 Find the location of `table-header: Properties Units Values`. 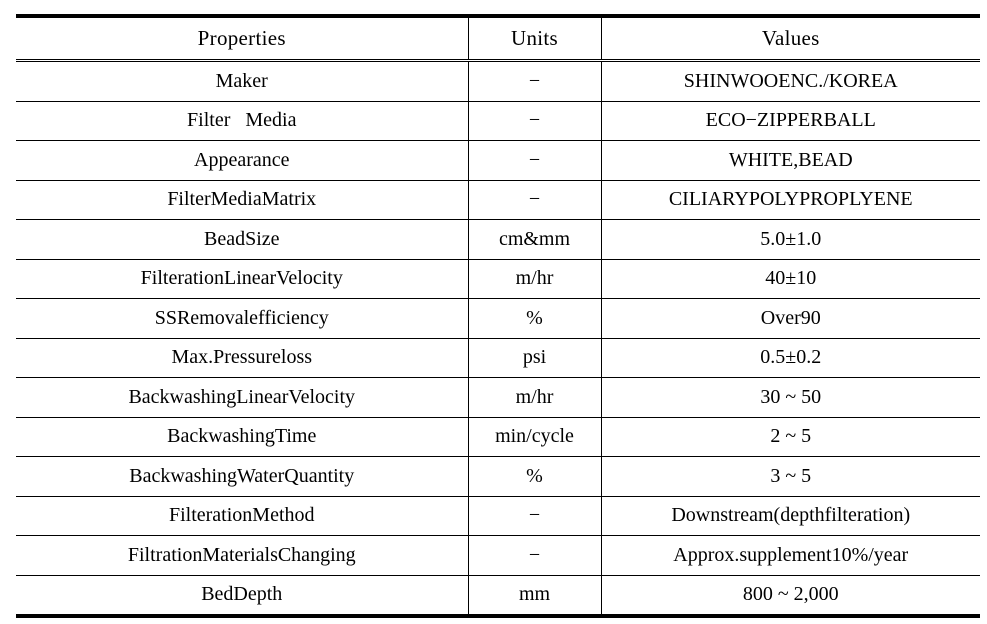

table-header: Properties Units Values is located at coordinates (498, 37).